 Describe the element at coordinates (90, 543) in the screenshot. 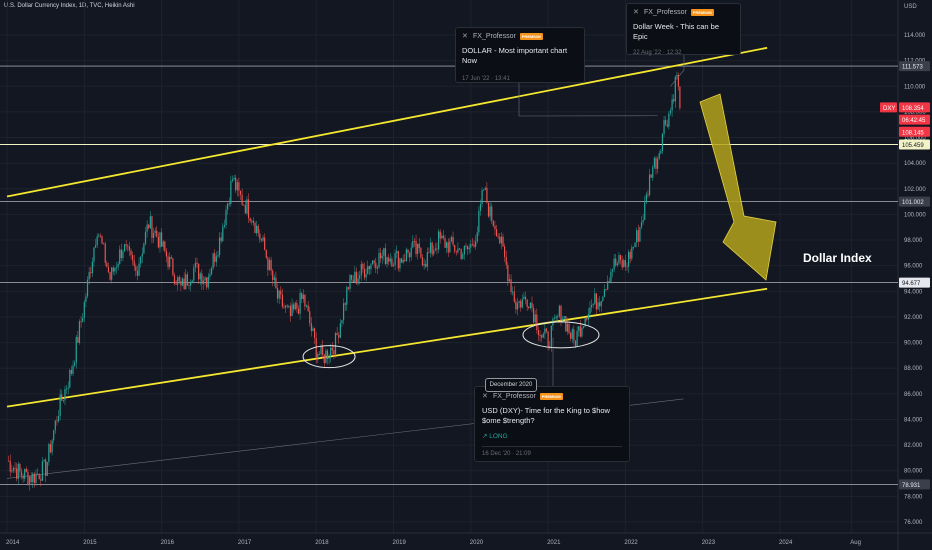

I see `x-tick-label: 2015` at that location.